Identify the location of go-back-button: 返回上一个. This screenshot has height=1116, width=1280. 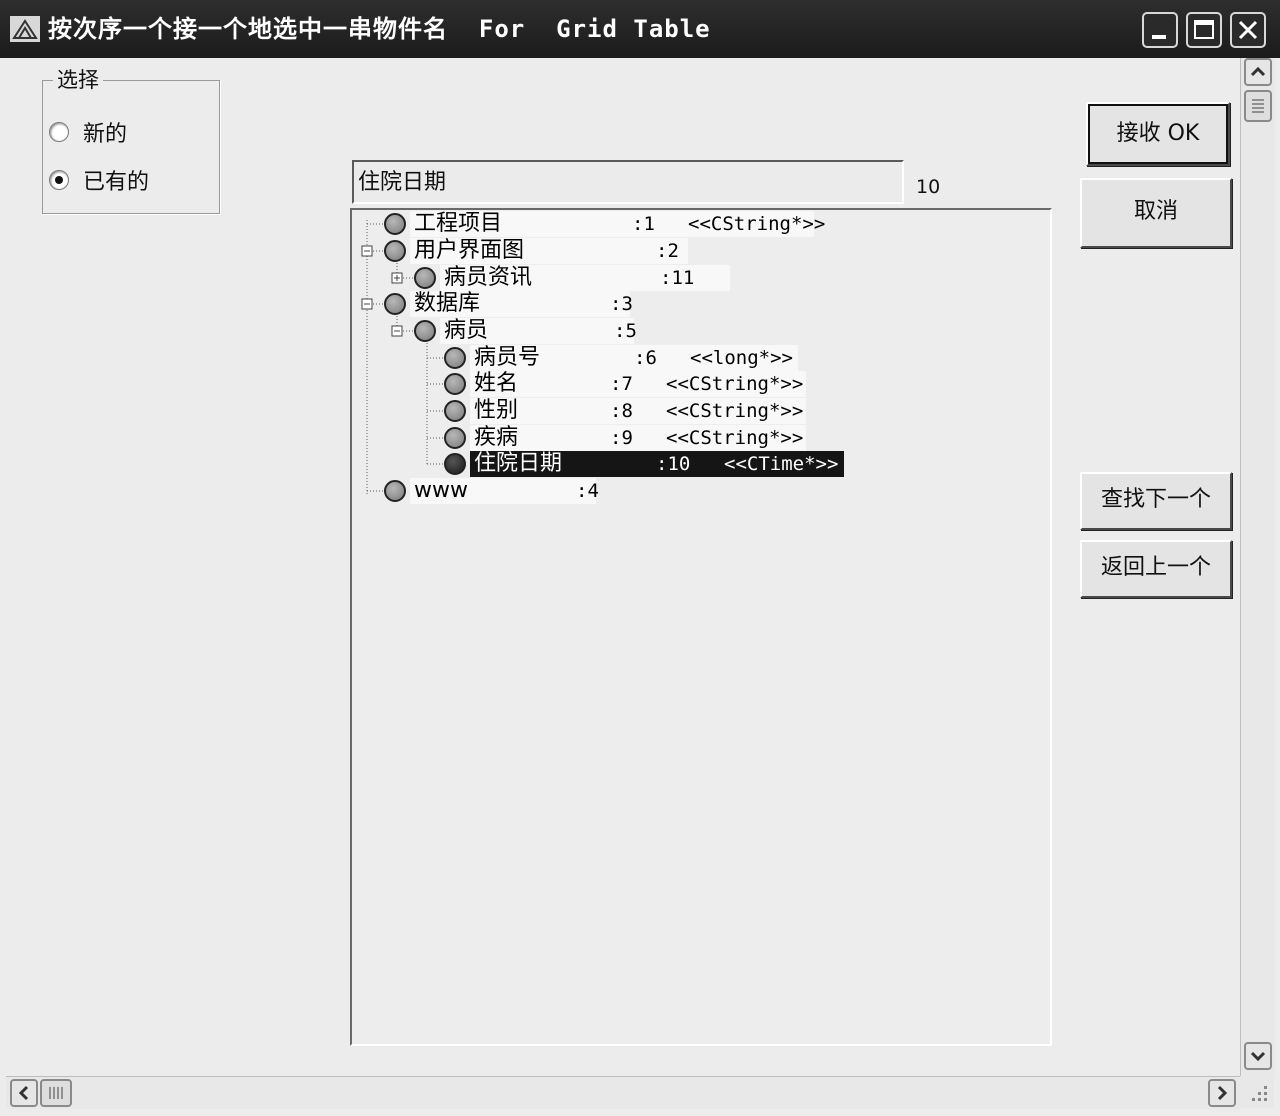
(1156, 569).